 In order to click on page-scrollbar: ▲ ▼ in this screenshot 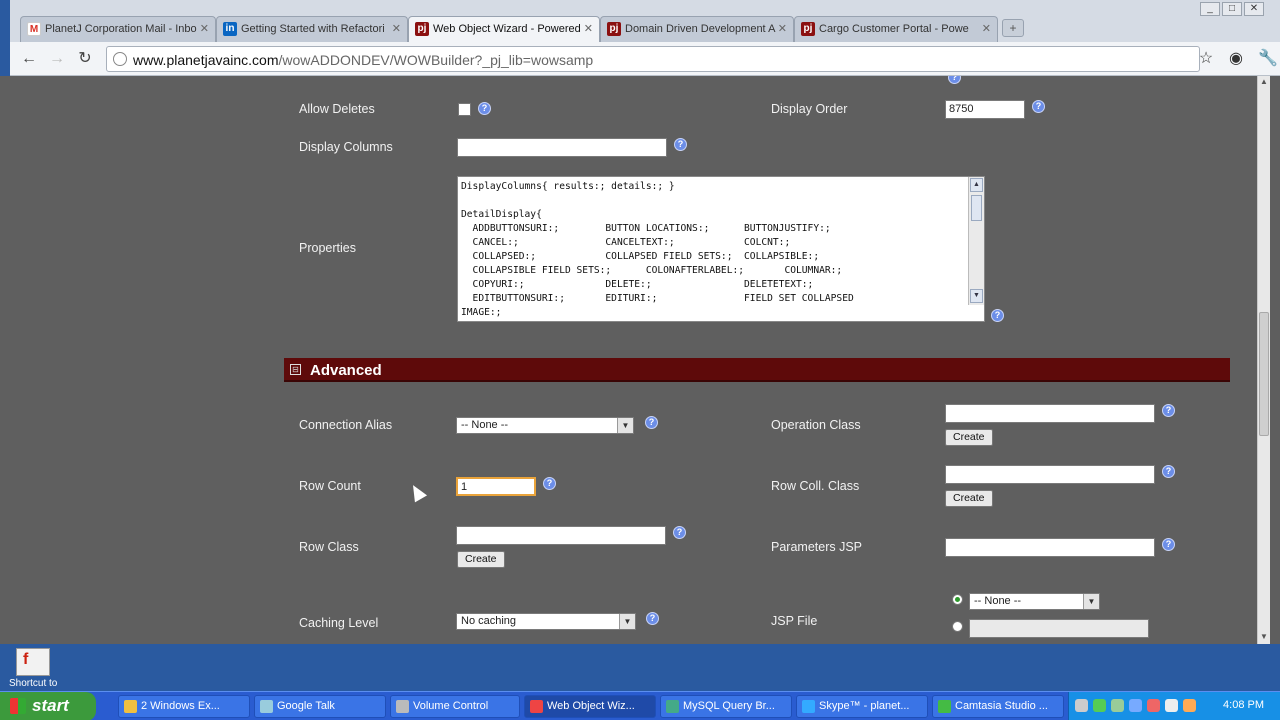, I will do `click(1263, 360)`.